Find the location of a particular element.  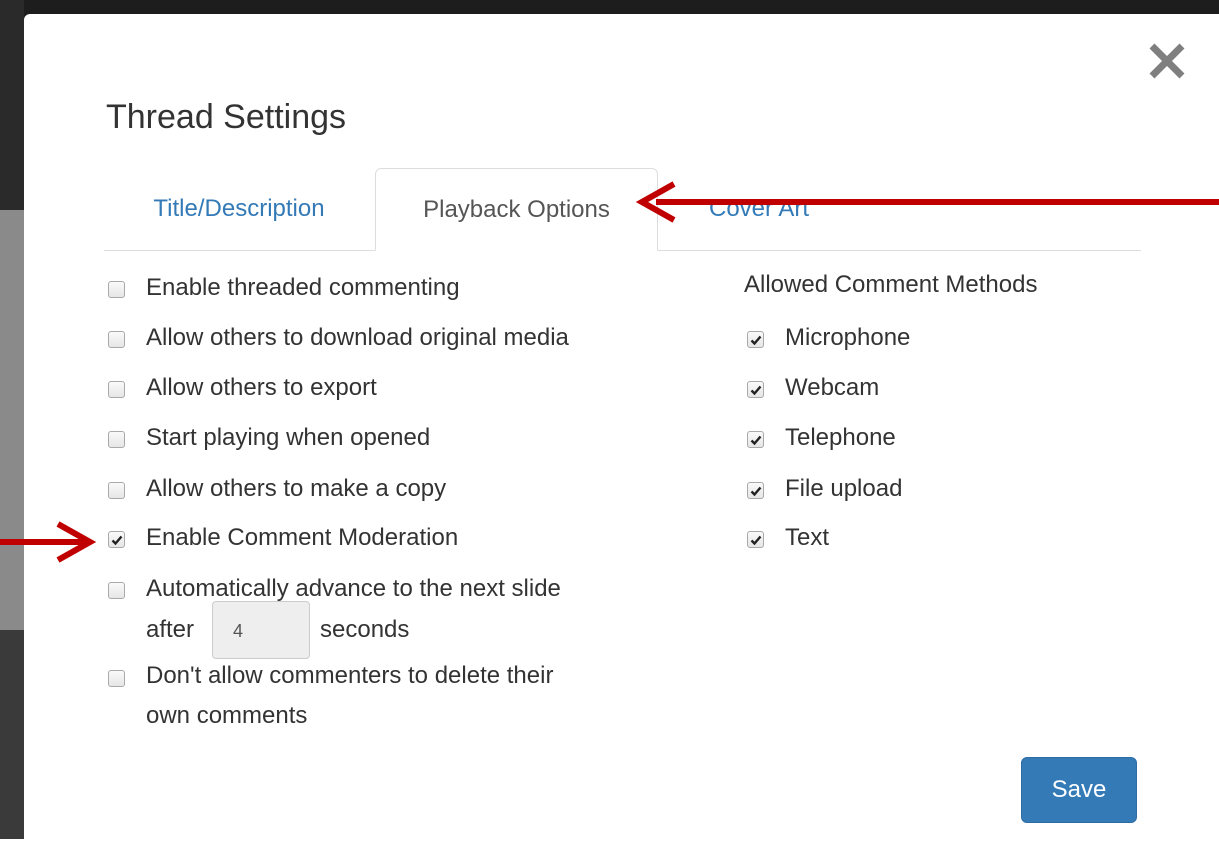

checkbox-threaded-commenting is located at coordinates (116, 289).